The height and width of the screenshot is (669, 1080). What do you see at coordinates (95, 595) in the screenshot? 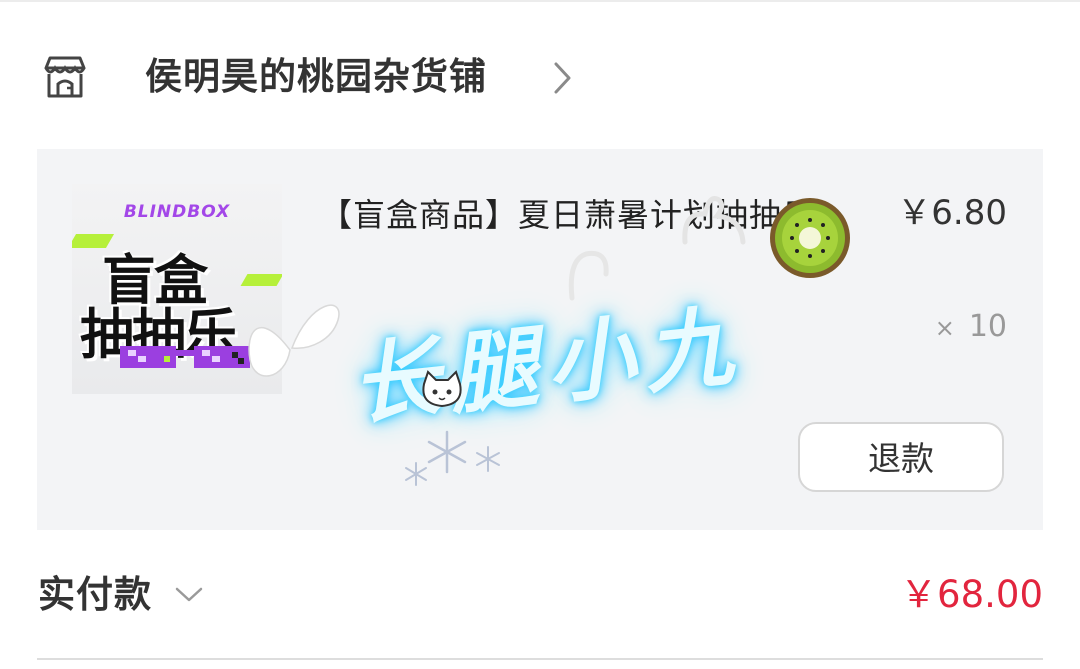
I see `paid-label: 实付款` at bounding box center [95, 595].